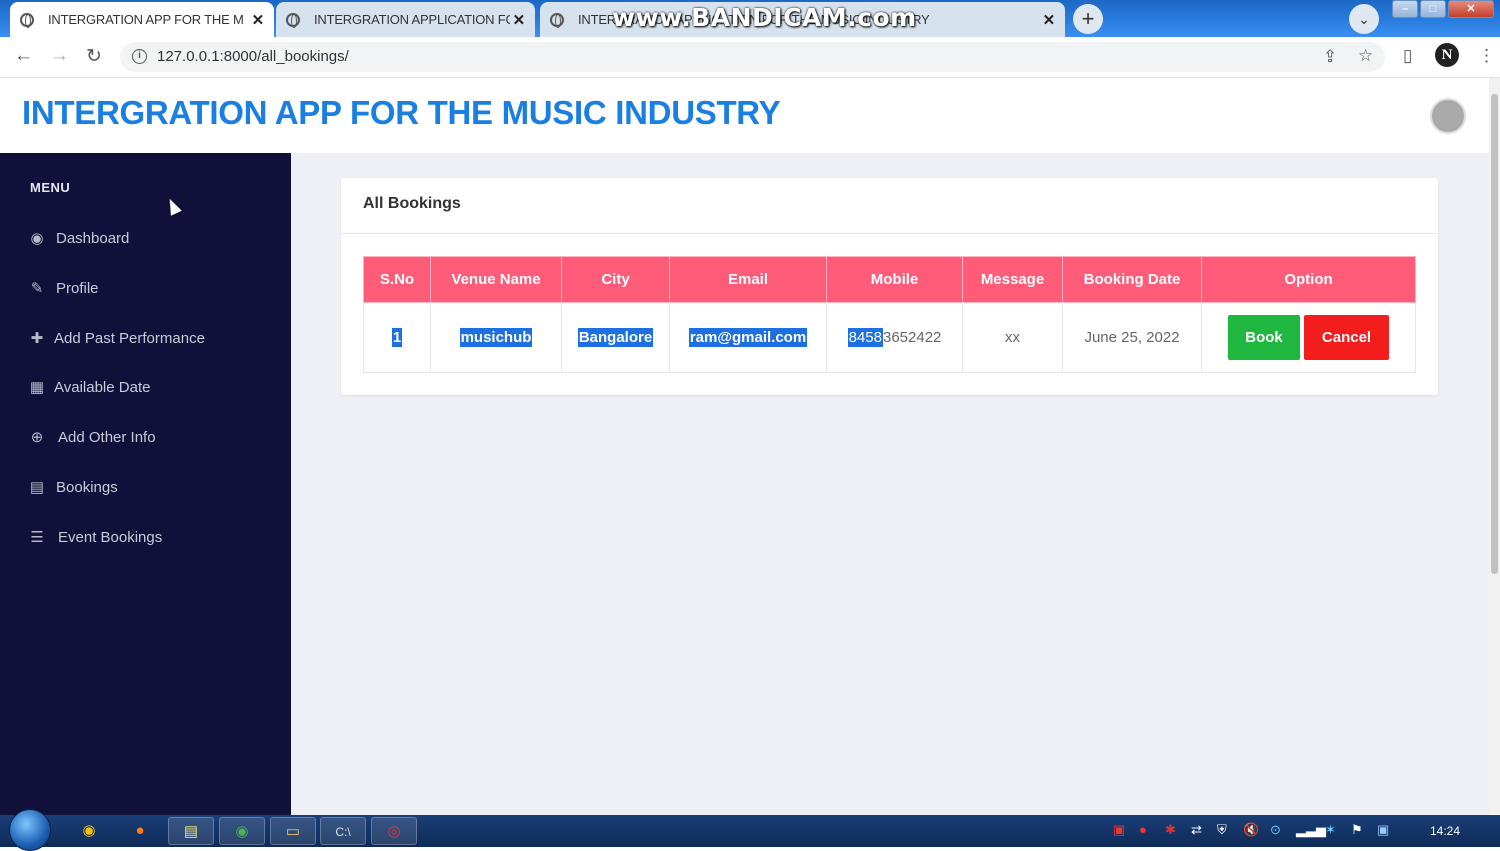  I want to click on page-scrollbar, so click(1494, 446).